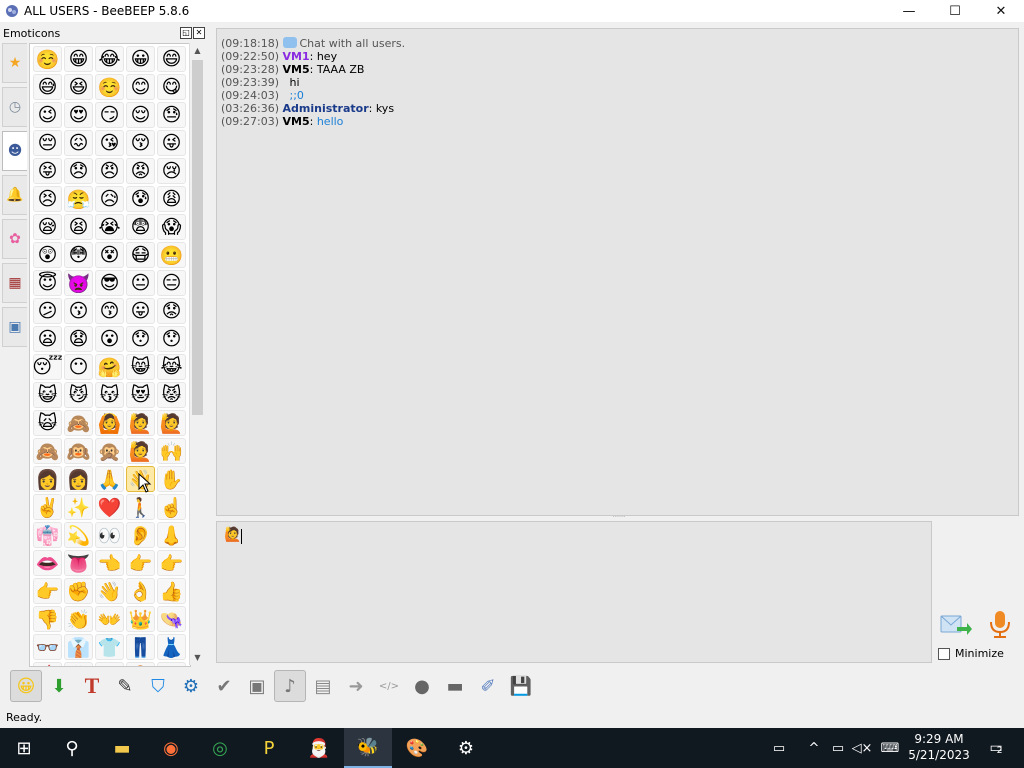  What do you see at coordinates (109, 591) in the screenshot?
I see `emoji-cell: 👋` at bounding box center [109, 591].